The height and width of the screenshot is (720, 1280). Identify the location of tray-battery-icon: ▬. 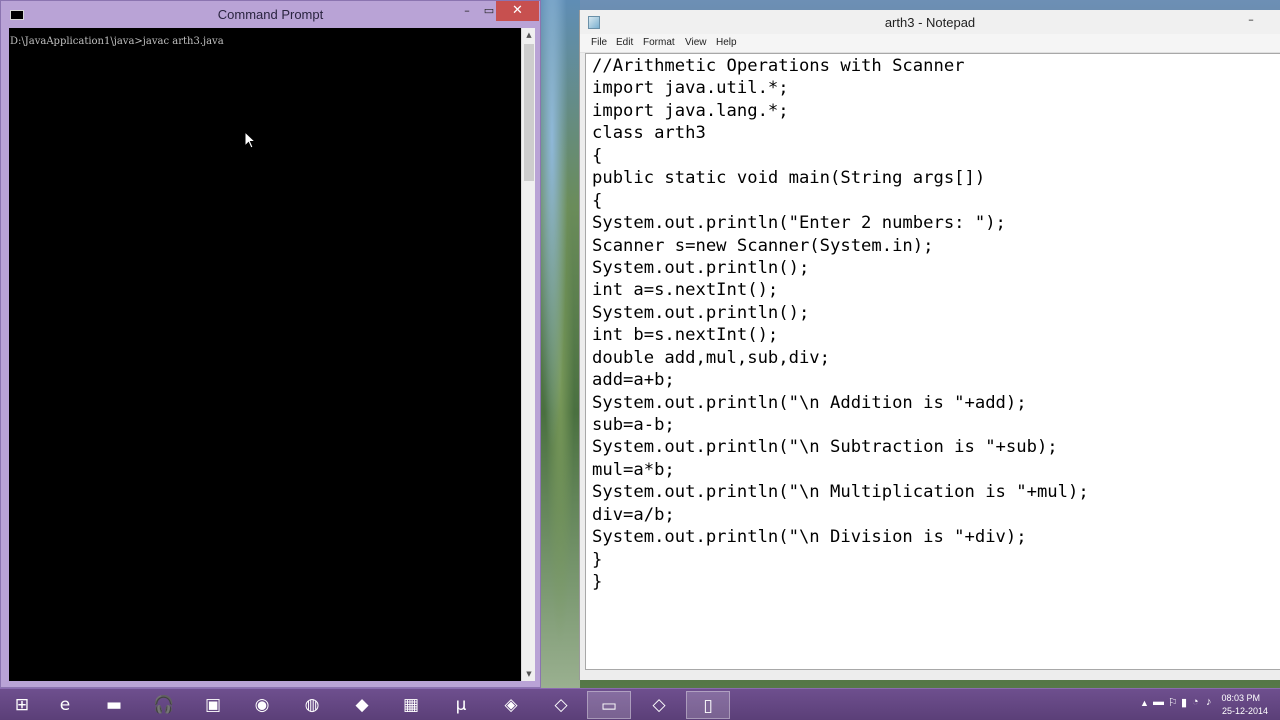
(1158, 702).